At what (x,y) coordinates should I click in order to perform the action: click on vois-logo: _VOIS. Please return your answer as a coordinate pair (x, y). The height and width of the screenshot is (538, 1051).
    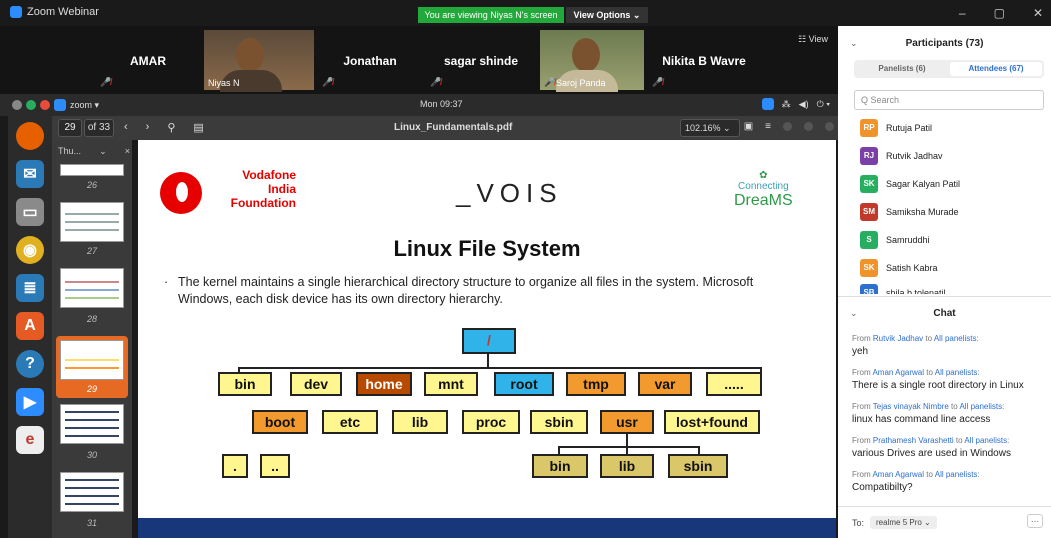
    Looking at the image, I should click on (509, 193).